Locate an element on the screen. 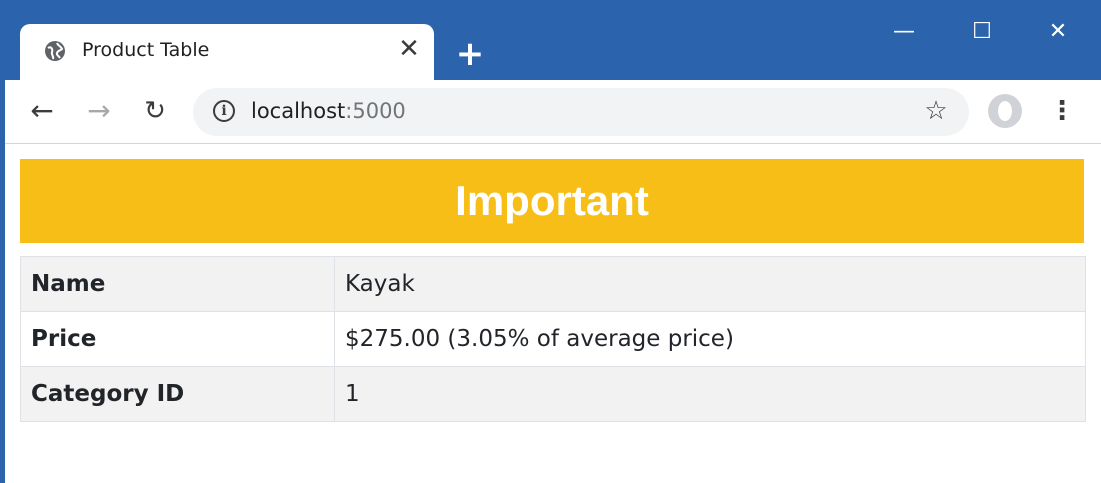  minimize-button: — is located at coordinates (904, 32).